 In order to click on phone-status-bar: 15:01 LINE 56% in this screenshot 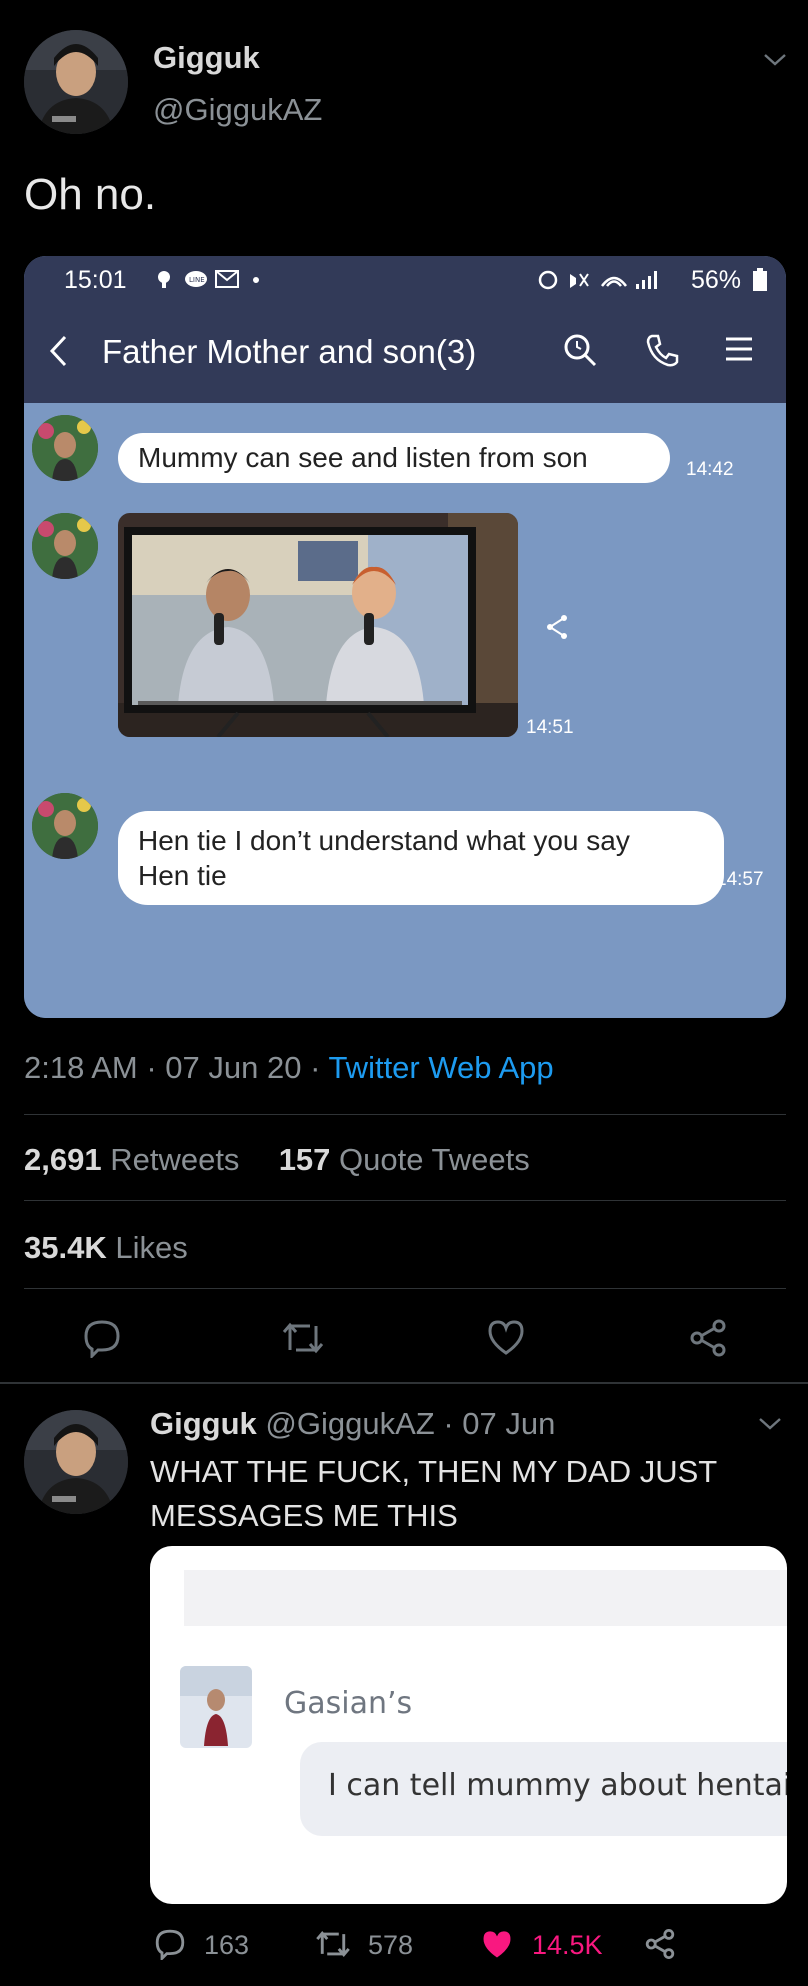, I will do `click(405, 278)`.